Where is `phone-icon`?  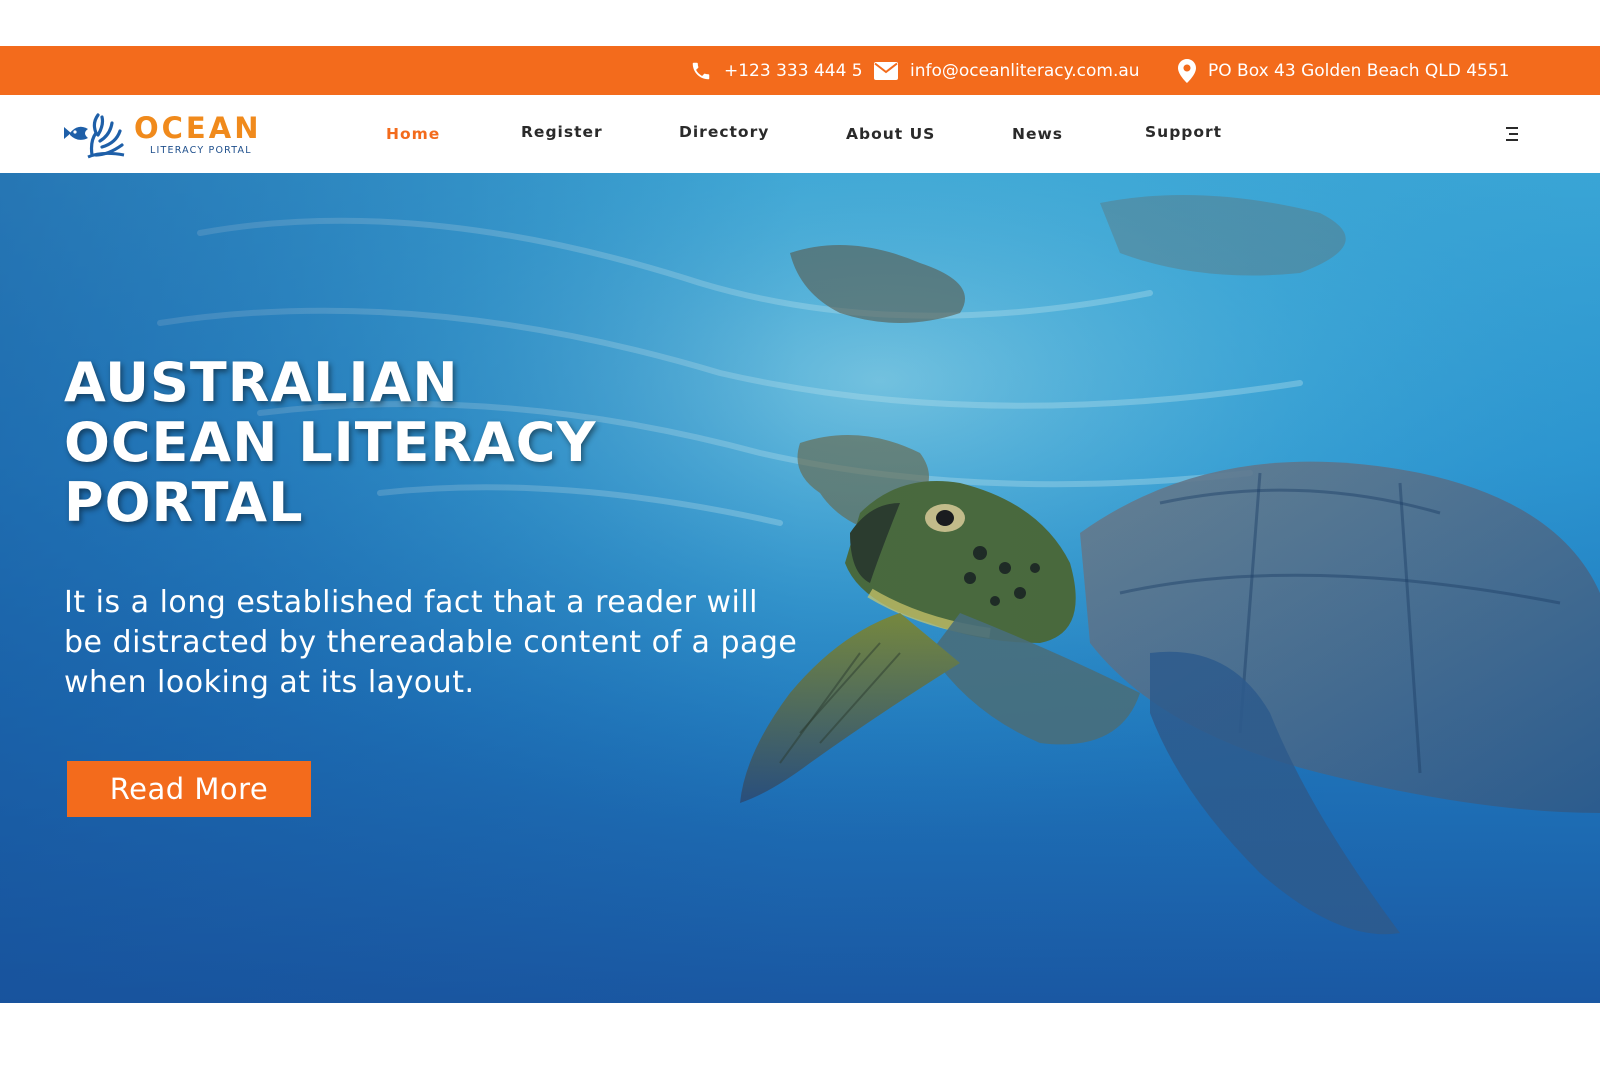 phone-icon is located at coordinates (701, 71).